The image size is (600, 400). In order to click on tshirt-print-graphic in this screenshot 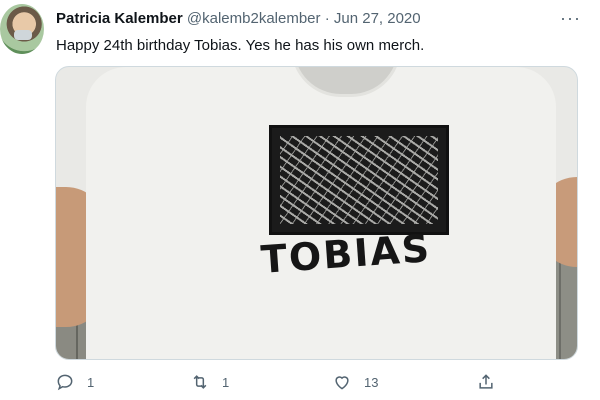, I will do `click(359, 180)`.